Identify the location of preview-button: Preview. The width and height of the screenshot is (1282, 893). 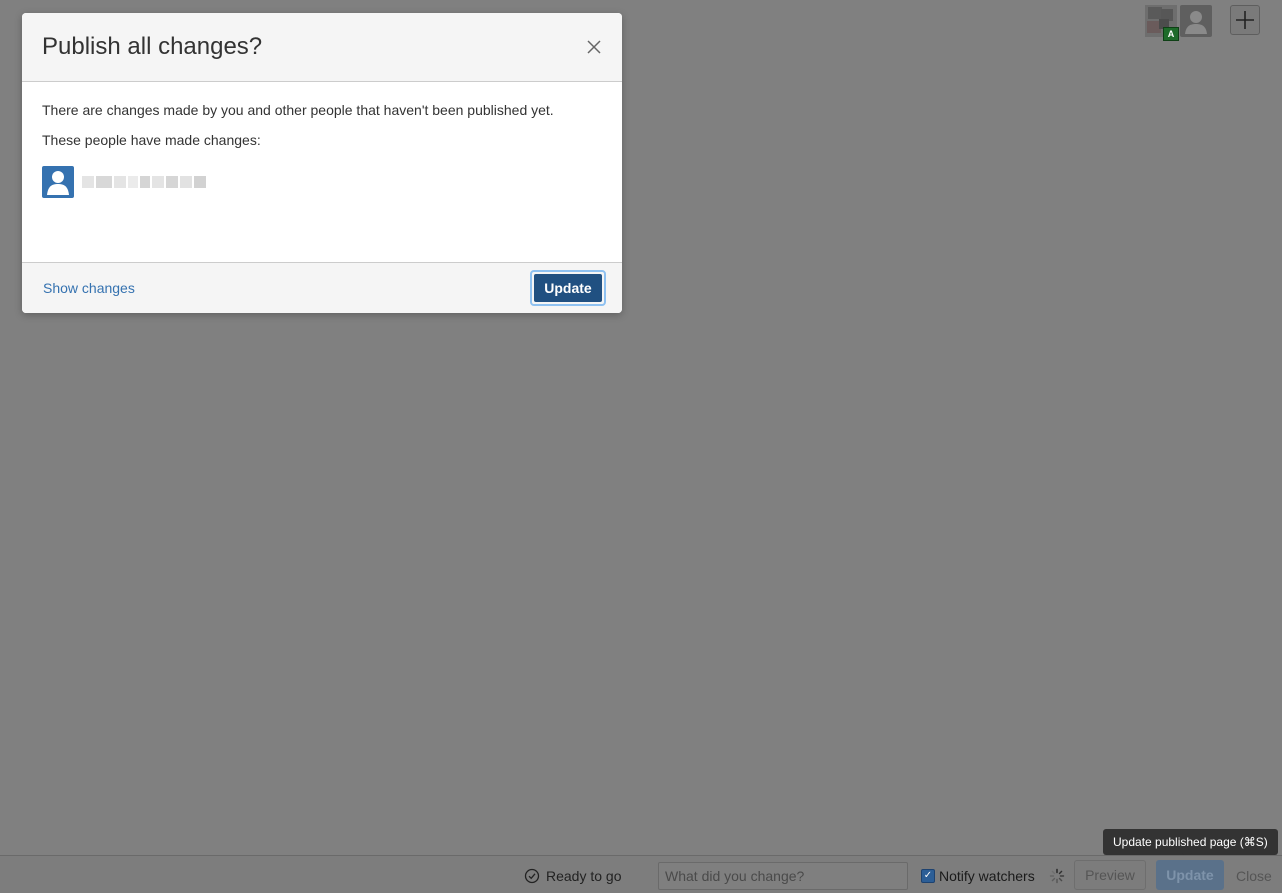
(1110, 875).